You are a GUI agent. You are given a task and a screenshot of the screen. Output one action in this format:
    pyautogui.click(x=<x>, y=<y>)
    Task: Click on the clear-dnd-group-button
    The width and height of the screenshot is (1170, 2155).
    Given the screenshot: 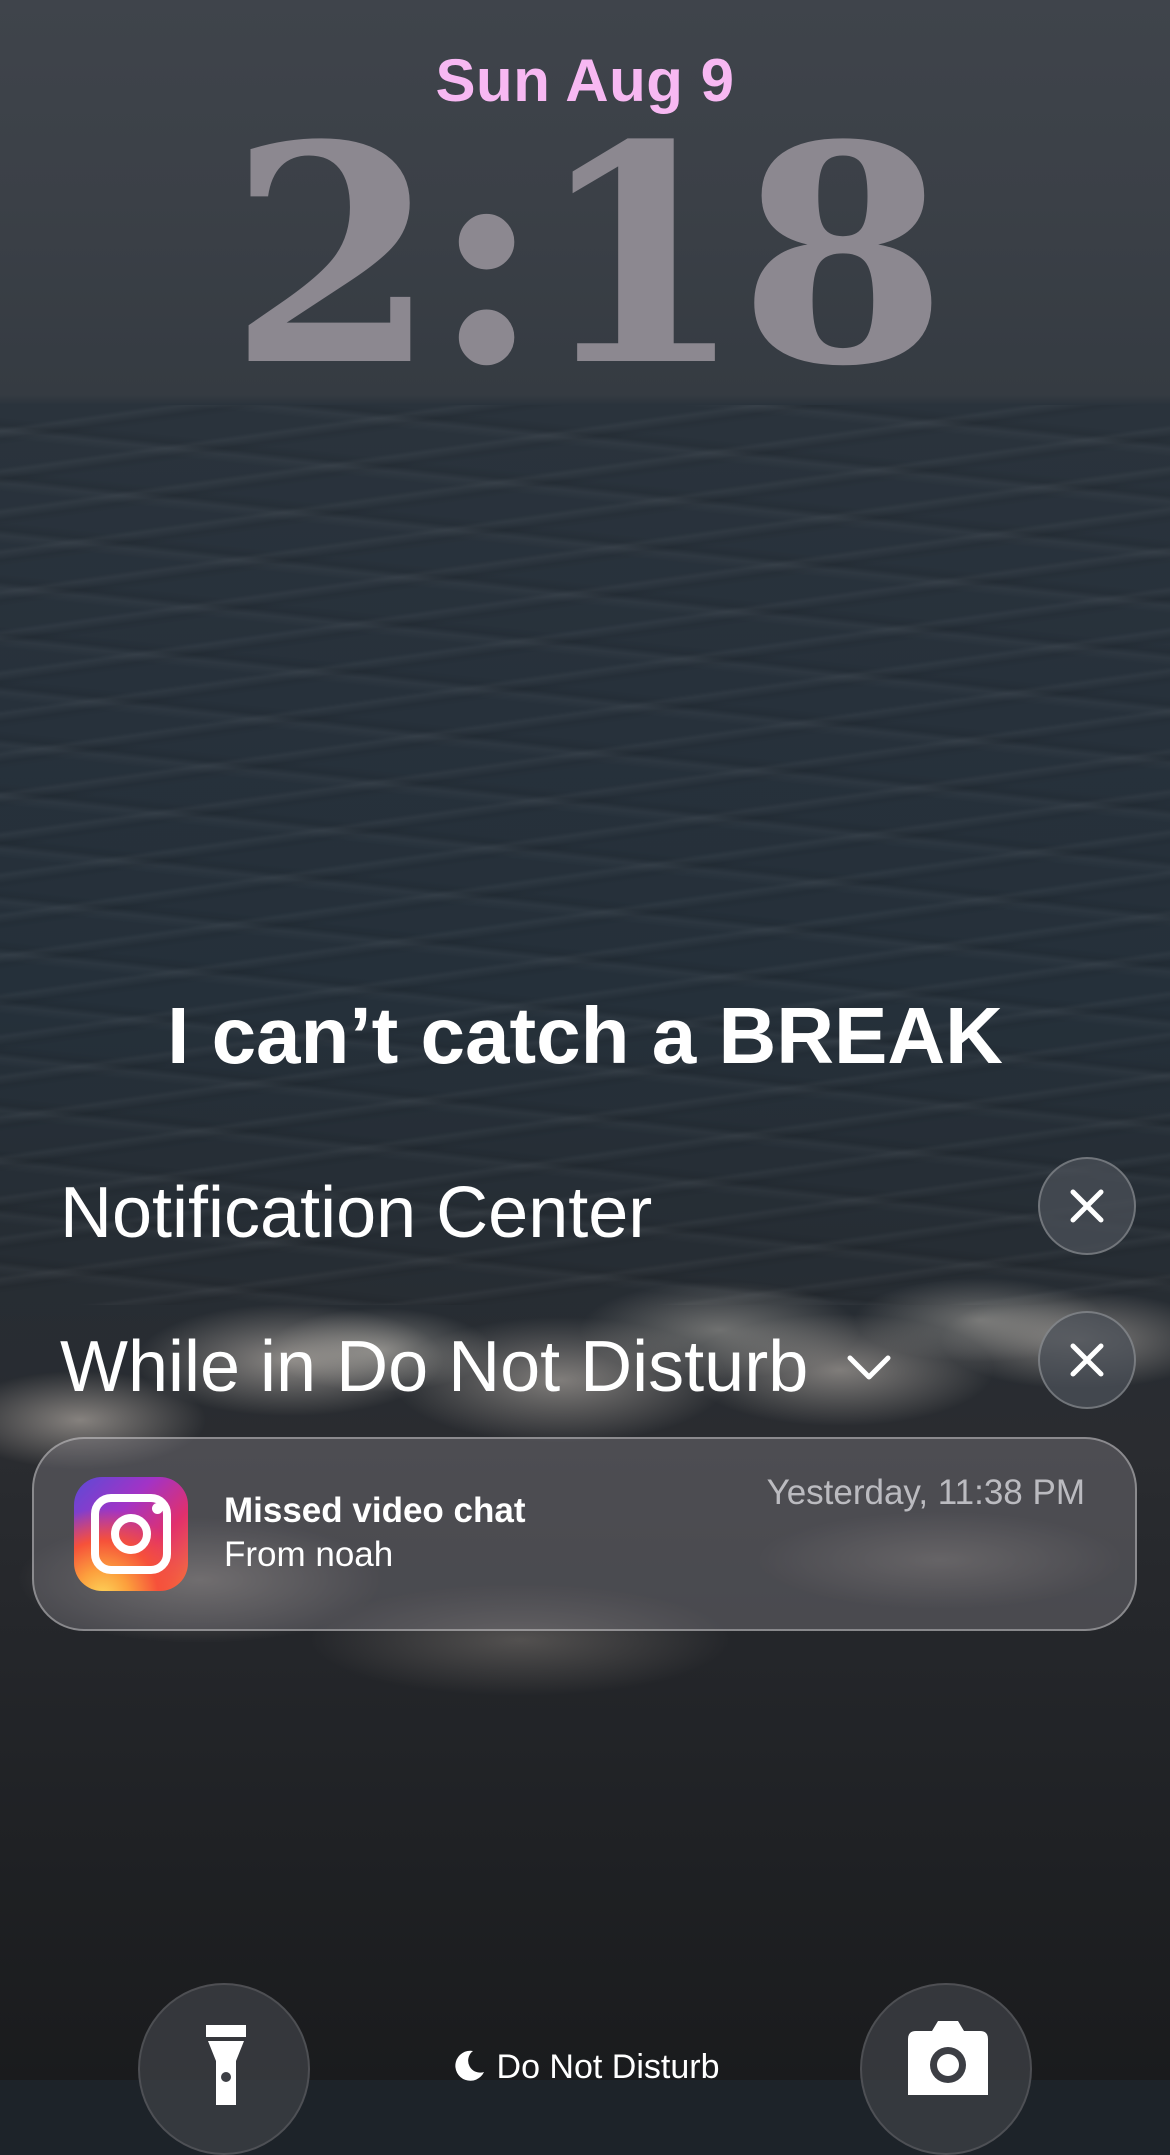 What is the action you would take?
    pyautogui.click(x=1087, y=1360)
    